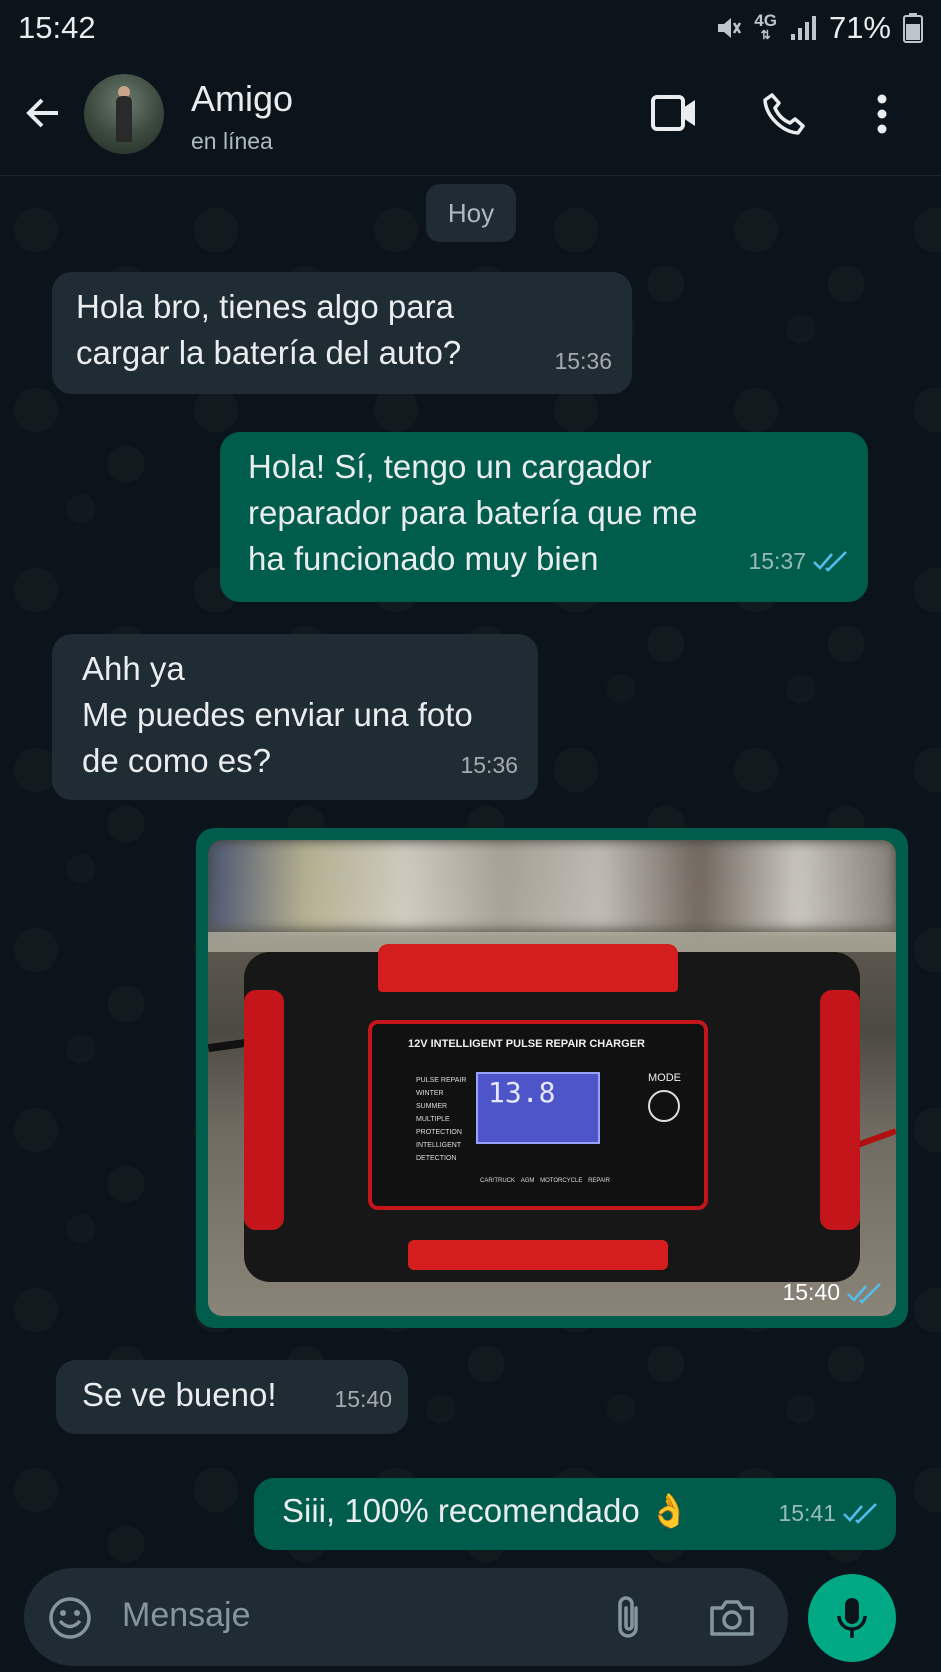 The image size is (941, 1672). What do you see at coordinates (470, 116) in the screenshot?
I see `chat-header: Amigo en línea` at bounding box center [470, 116].